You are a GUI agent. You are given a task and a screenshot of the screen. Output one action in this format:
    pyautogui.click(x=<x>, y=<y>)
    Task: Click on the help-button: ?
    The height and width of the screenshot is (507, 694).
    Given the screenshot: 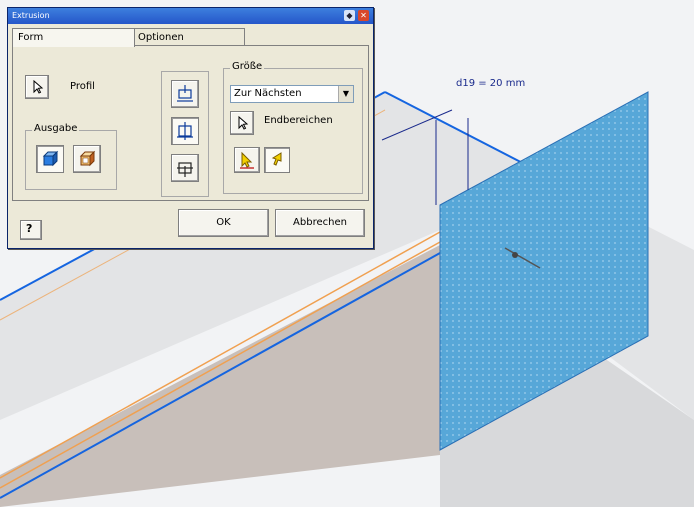 What is the action you would take?
    pyautogui.click(x=31, y=230)
    